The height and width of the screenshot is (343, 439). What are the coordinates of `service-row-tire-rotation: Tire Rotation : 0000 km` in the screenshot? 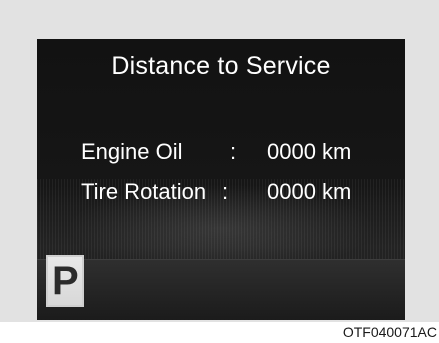 It's located at (221, 194).